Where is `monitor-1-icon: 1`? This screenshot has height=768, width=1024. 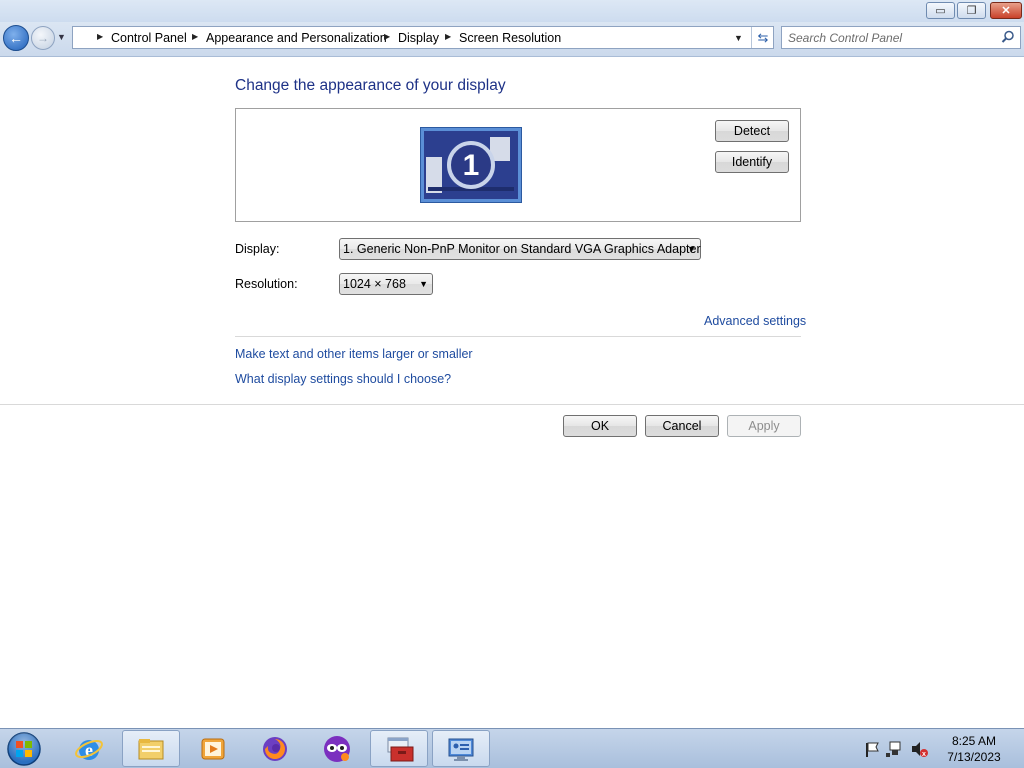
monitor-1-icon: 1 is located at coordinates (471, 165).